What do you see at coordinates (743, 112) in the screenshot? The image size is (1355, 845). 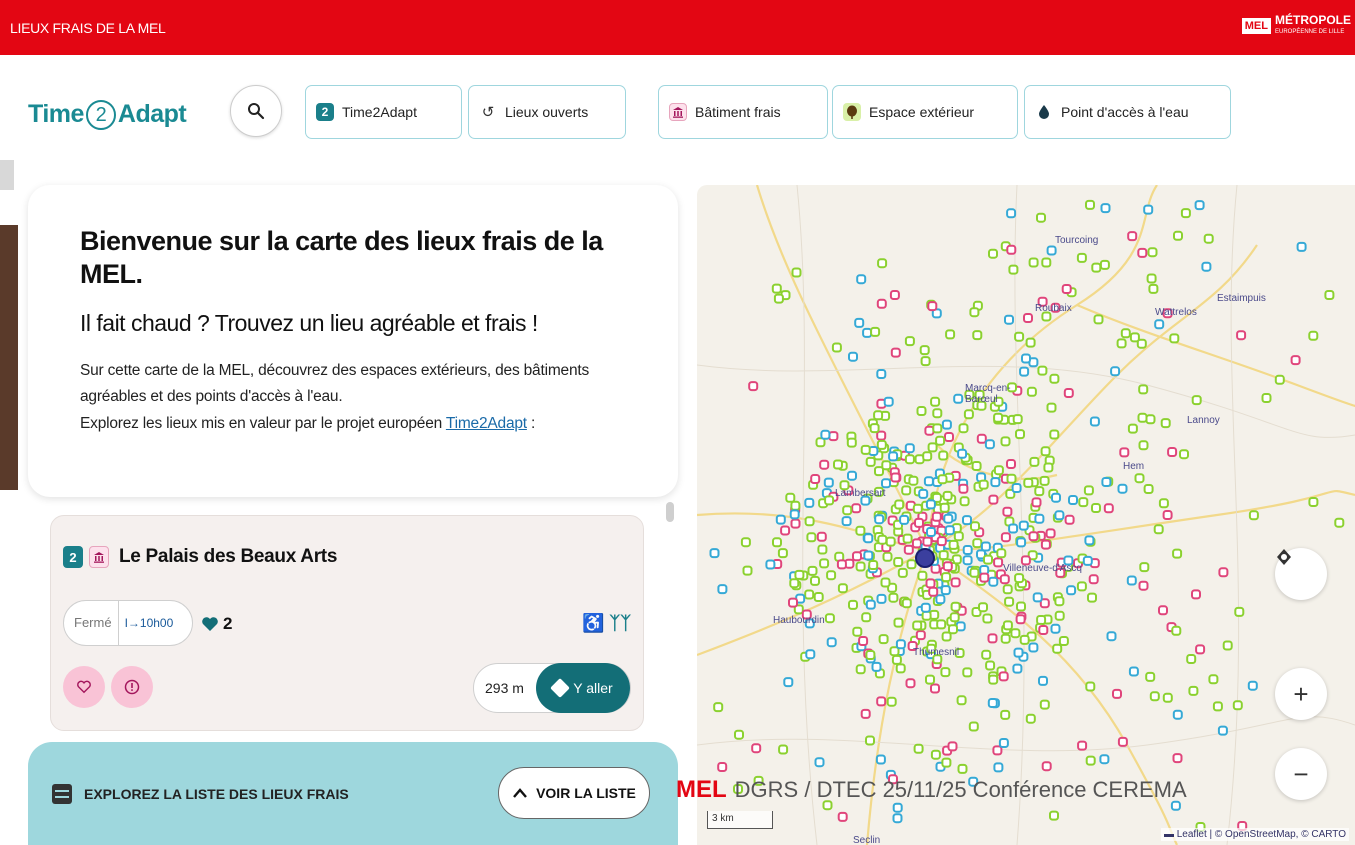 I see `filter-batiment-frais: Bâtiment frais` at bounding box center [743, 112].